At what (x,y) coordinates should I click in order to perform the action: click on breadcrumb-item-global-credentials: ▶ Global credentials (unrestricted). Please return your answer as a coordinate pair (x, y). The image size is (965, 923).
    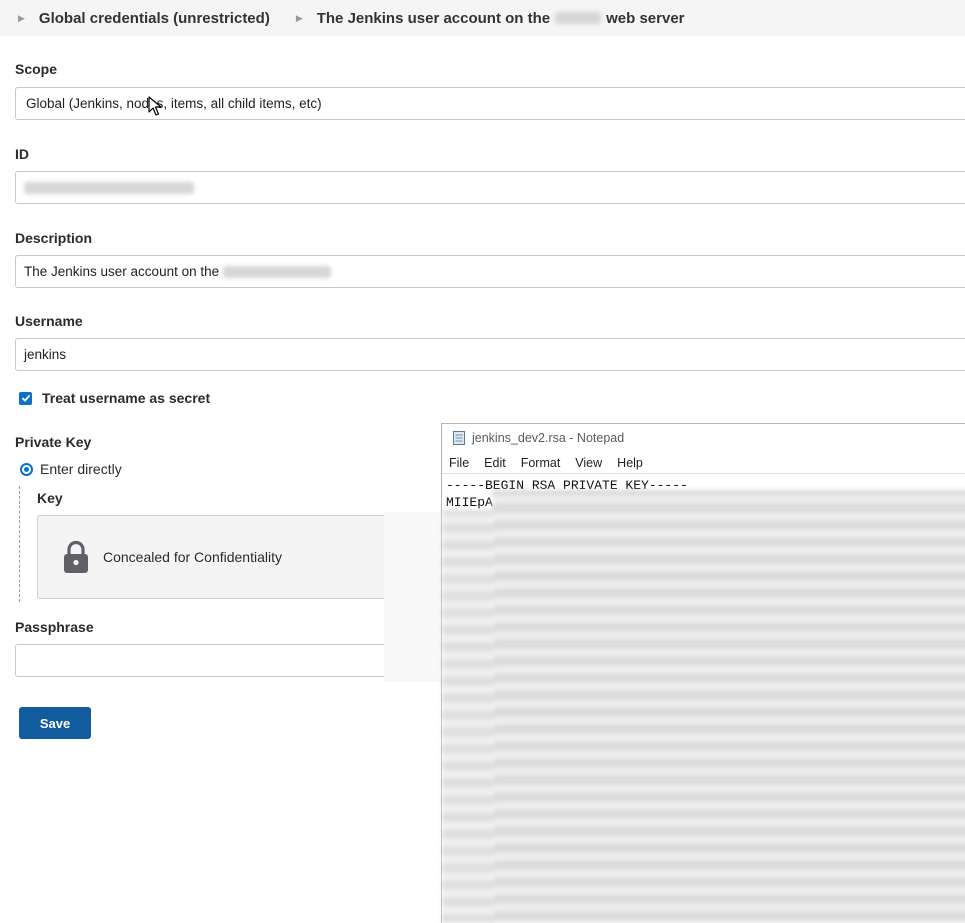
    Looking at the image, I should click on (135, 18).